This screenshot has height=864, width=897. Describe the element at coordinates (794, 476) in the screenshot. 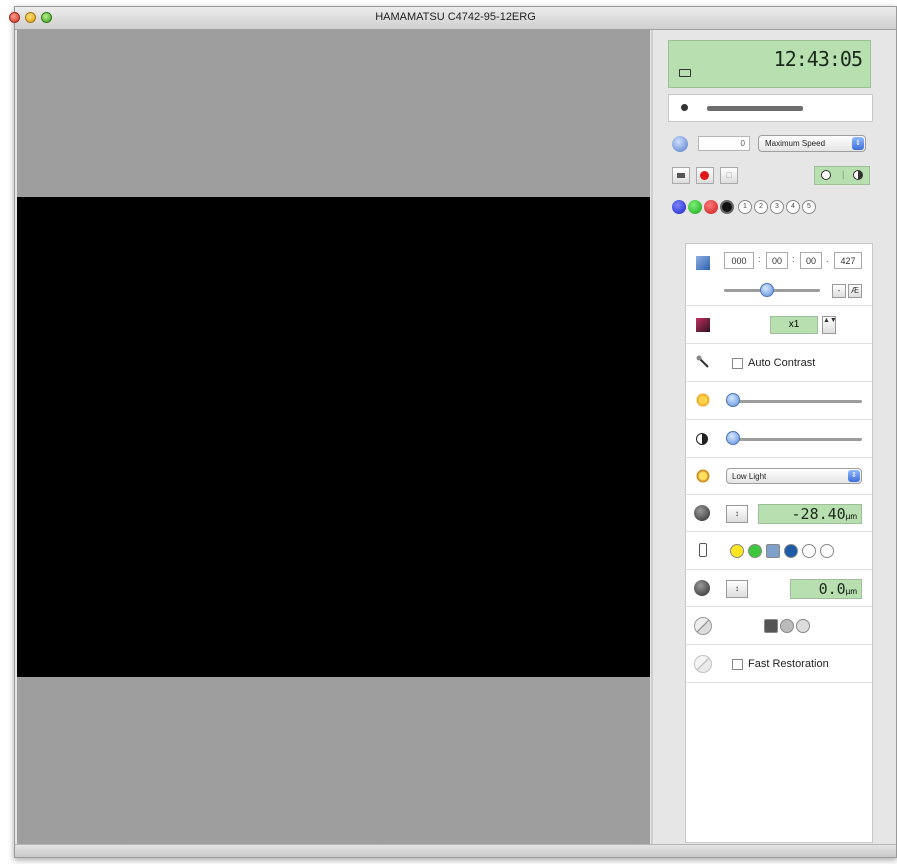

I see `light-mode-select: Low Light ⇕` at that location.